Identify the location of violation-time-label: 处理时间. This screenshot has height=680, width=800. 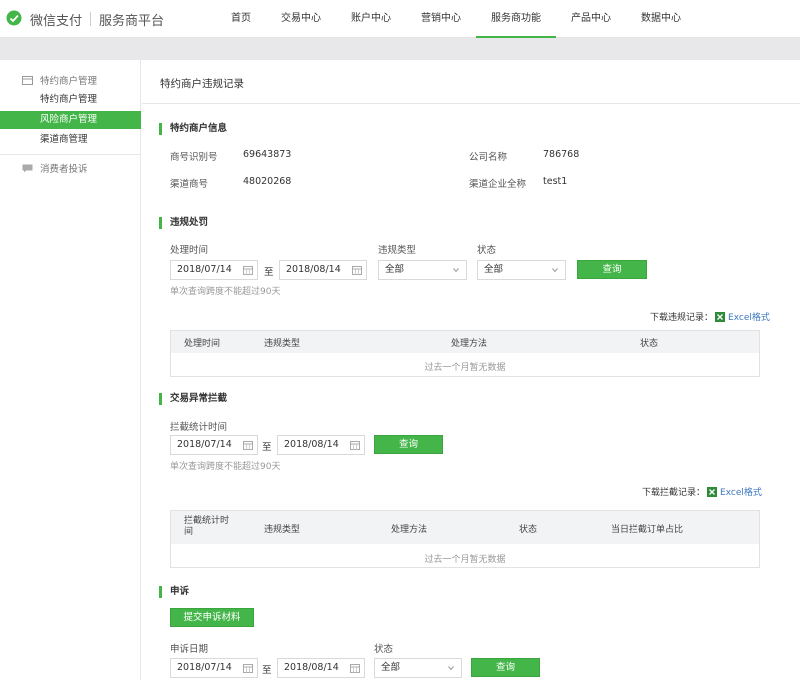
(189, 250).